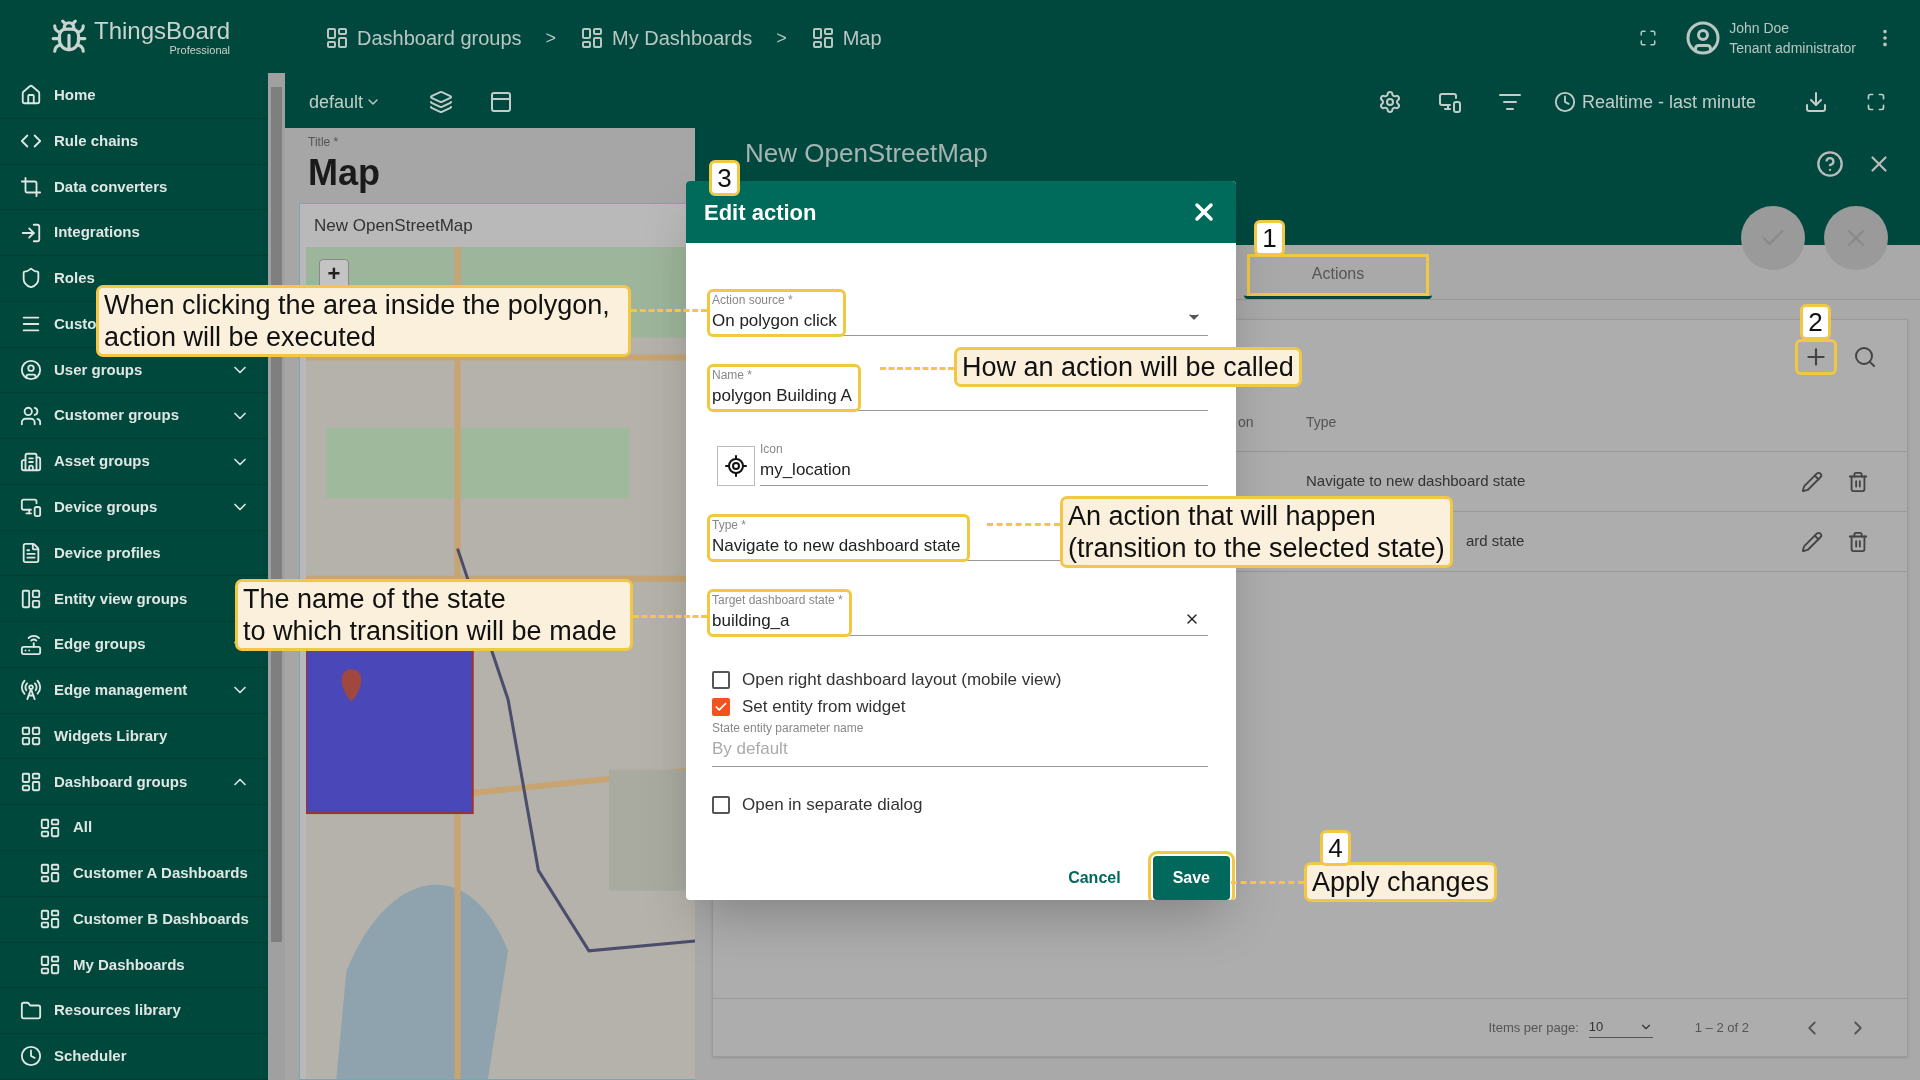 The height and width of the screenshot is (1080, 1920). What do you see at coordinates (732, 375) in the screenshot?
I see `field-label: Name *` at bounding box center [732, 375].